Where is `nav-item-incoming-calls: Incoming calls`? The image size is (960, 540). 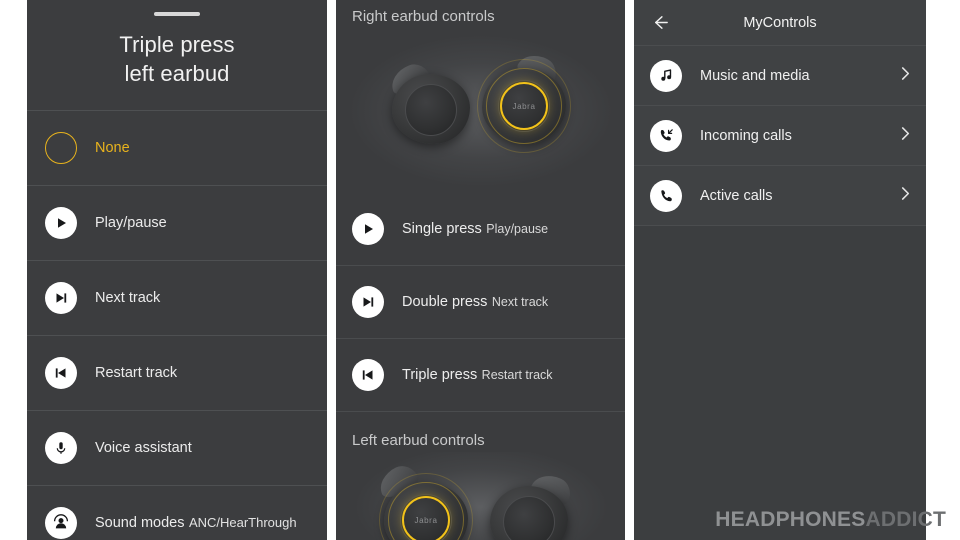 nav-item-incoming-calls: Incoming calls is located at coordinates (780, 135).